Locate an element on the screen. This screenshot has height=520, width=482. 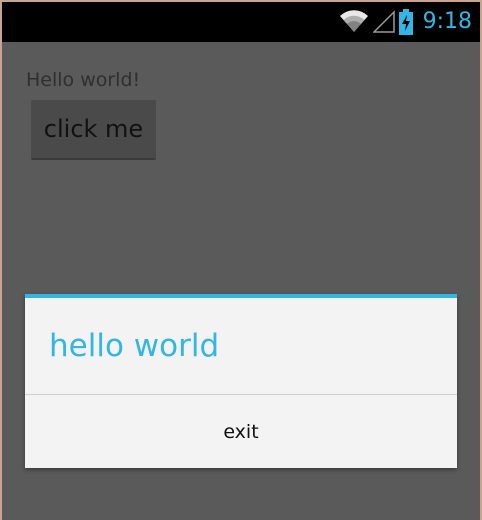
status-clock: 9:18 is located at coordinates (447, 21).